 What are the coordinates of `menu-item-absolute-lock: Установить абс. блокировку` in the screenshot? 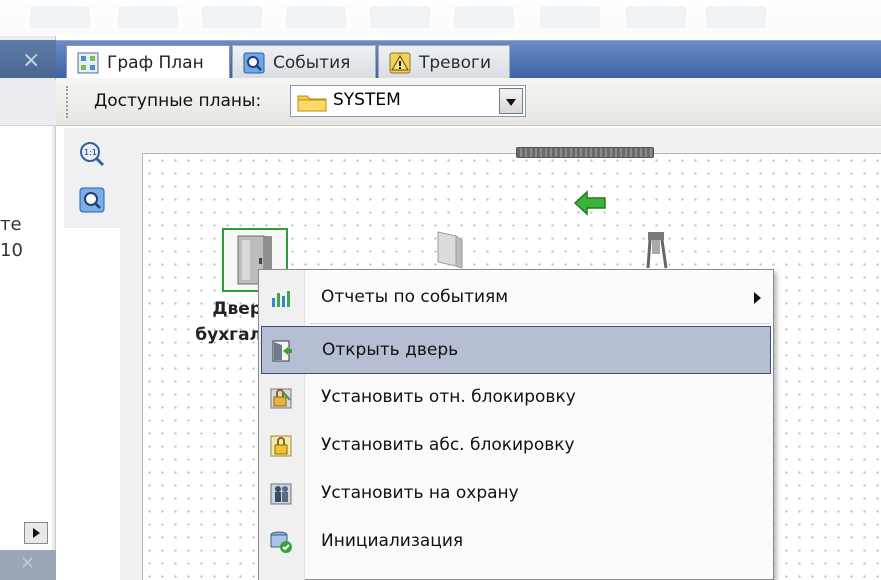 It's located at (516, 446).